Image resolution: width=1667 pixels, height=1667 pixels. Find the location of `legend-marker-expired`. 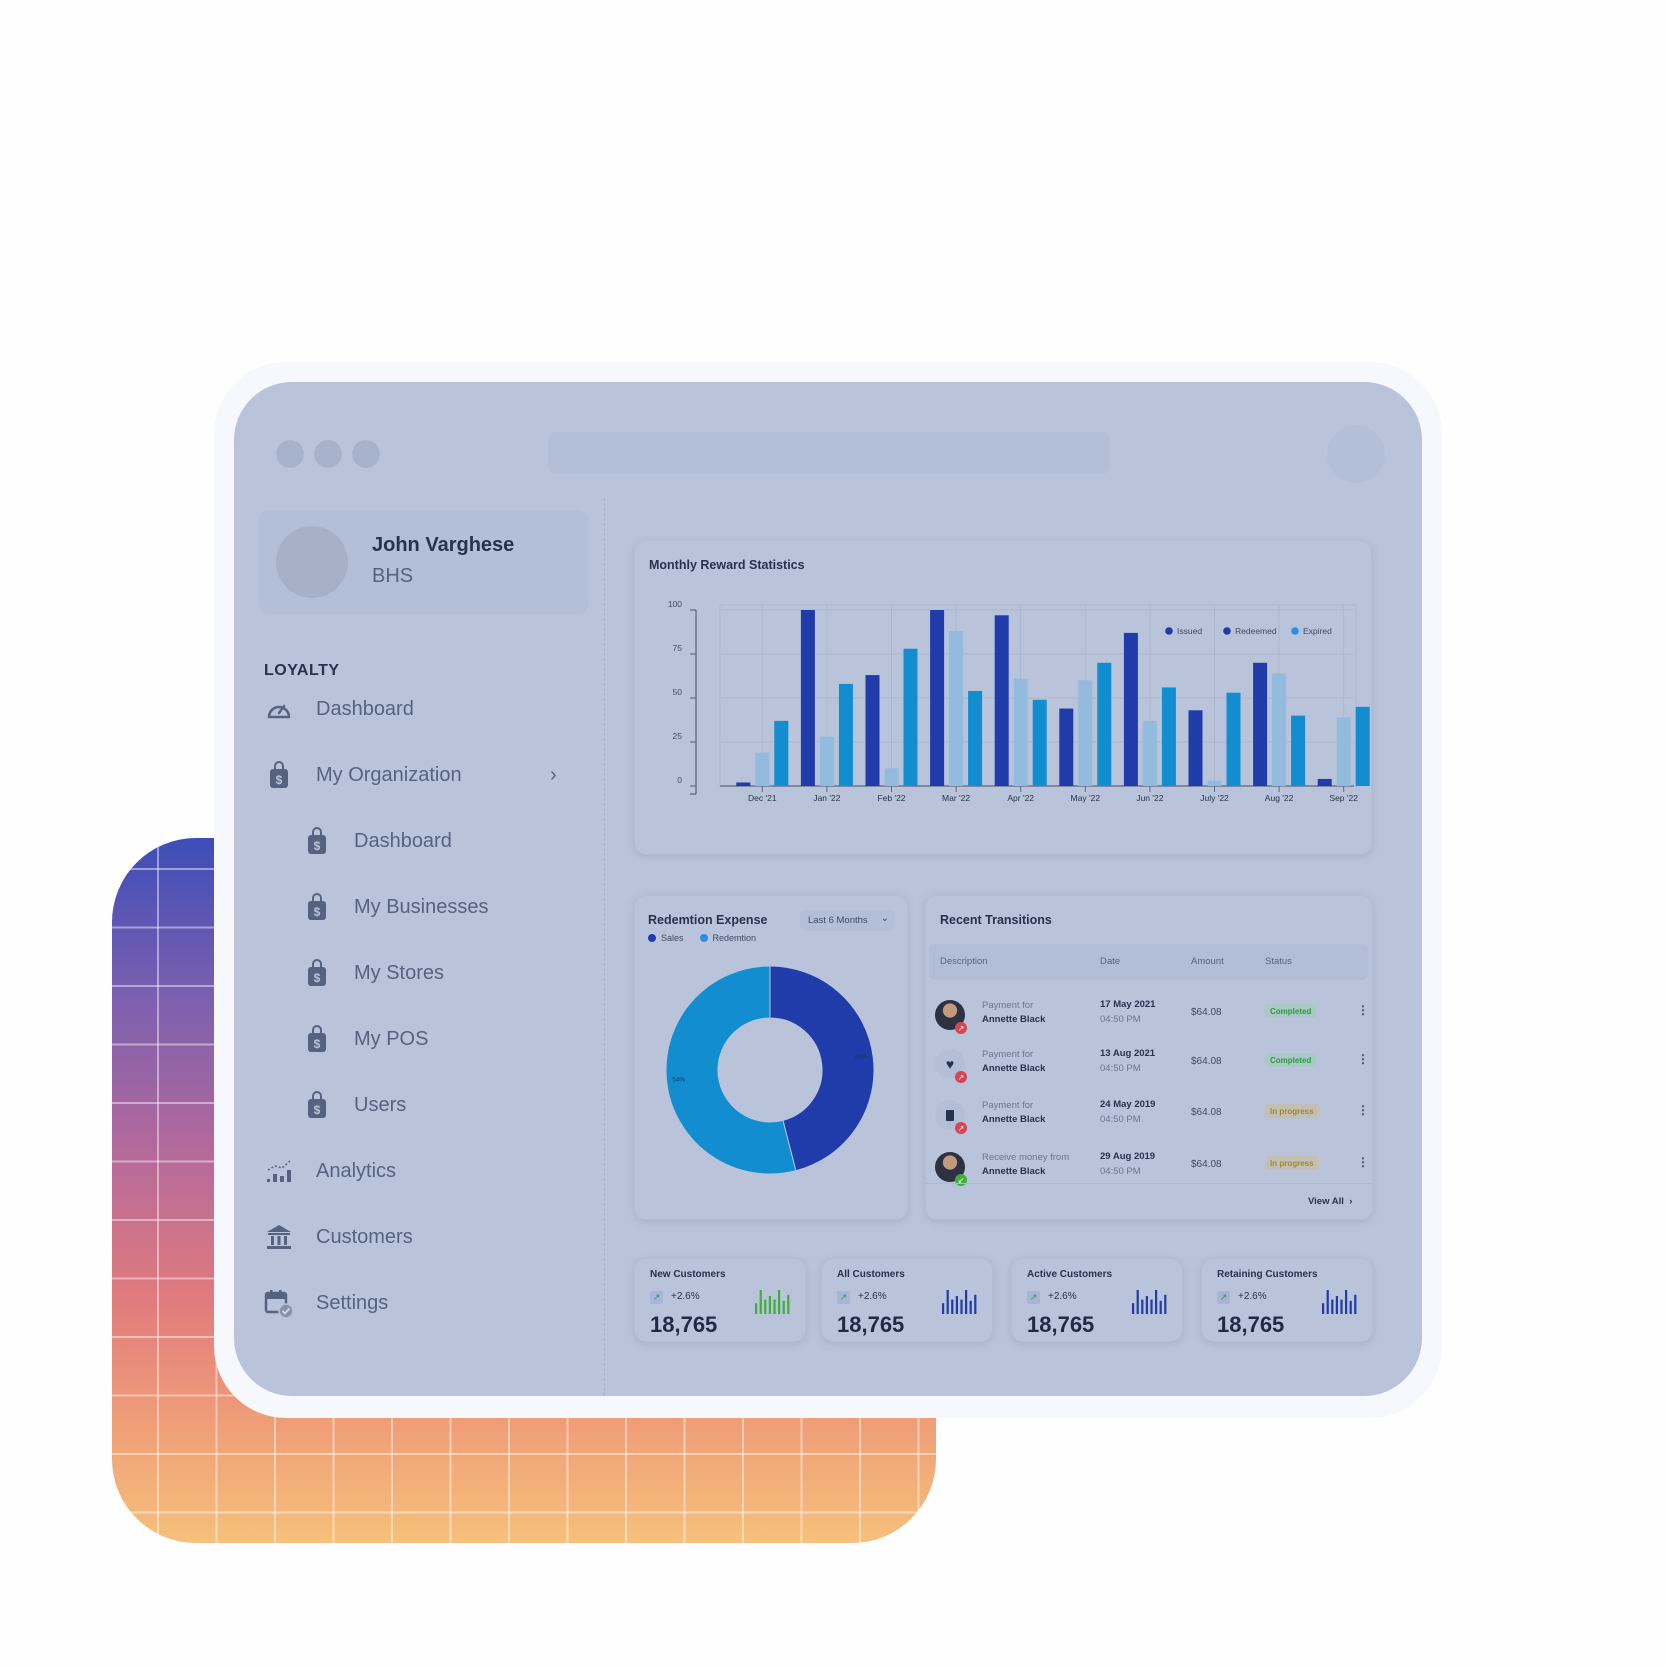

legend-marker-expired is located at coordinates (1295, 631).